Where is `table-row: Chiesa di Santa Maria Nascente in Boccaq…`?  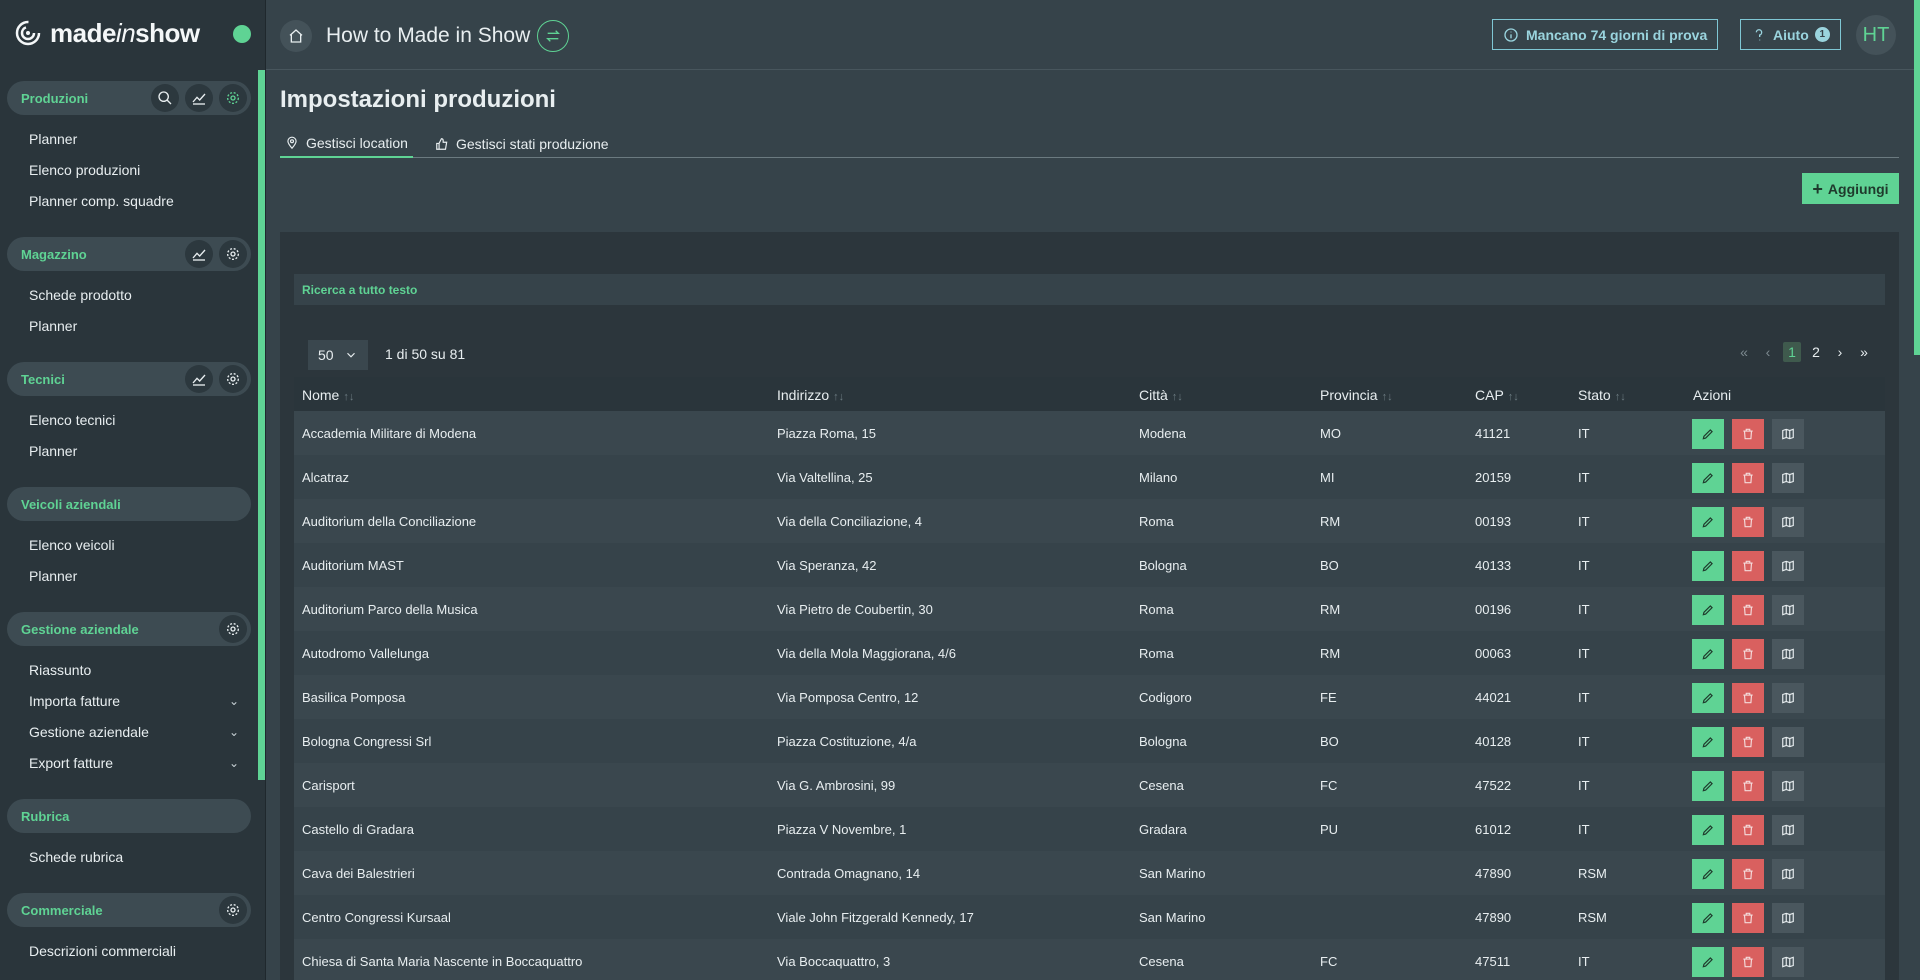 table-row: Chiesa di Santa Maria Nascente in Boccaq… is located at coordinates (1089, 959).